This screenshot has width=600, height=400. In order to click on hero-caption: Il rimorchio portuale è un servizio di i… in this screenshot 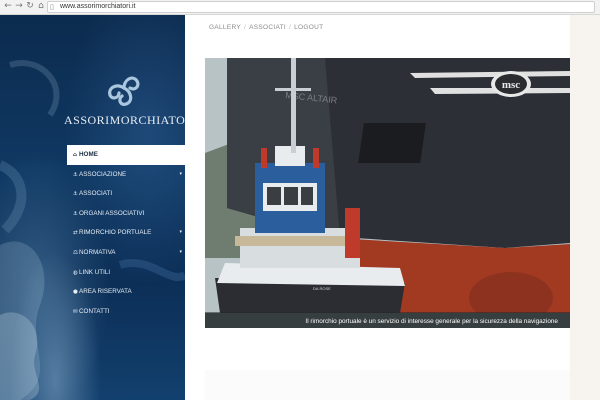, I will do `click(431, 321)`.